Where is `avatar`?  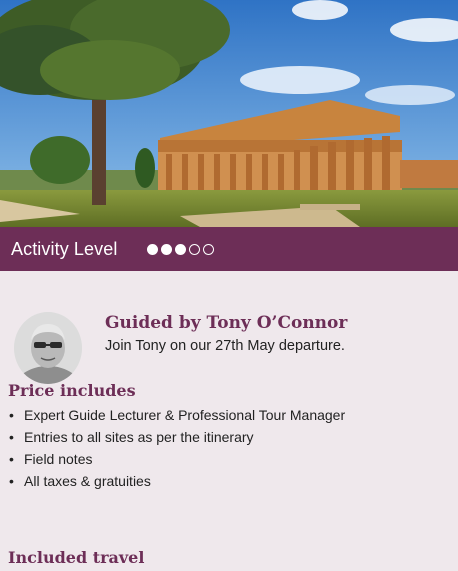 avatar is located at coordinates (48, 348).